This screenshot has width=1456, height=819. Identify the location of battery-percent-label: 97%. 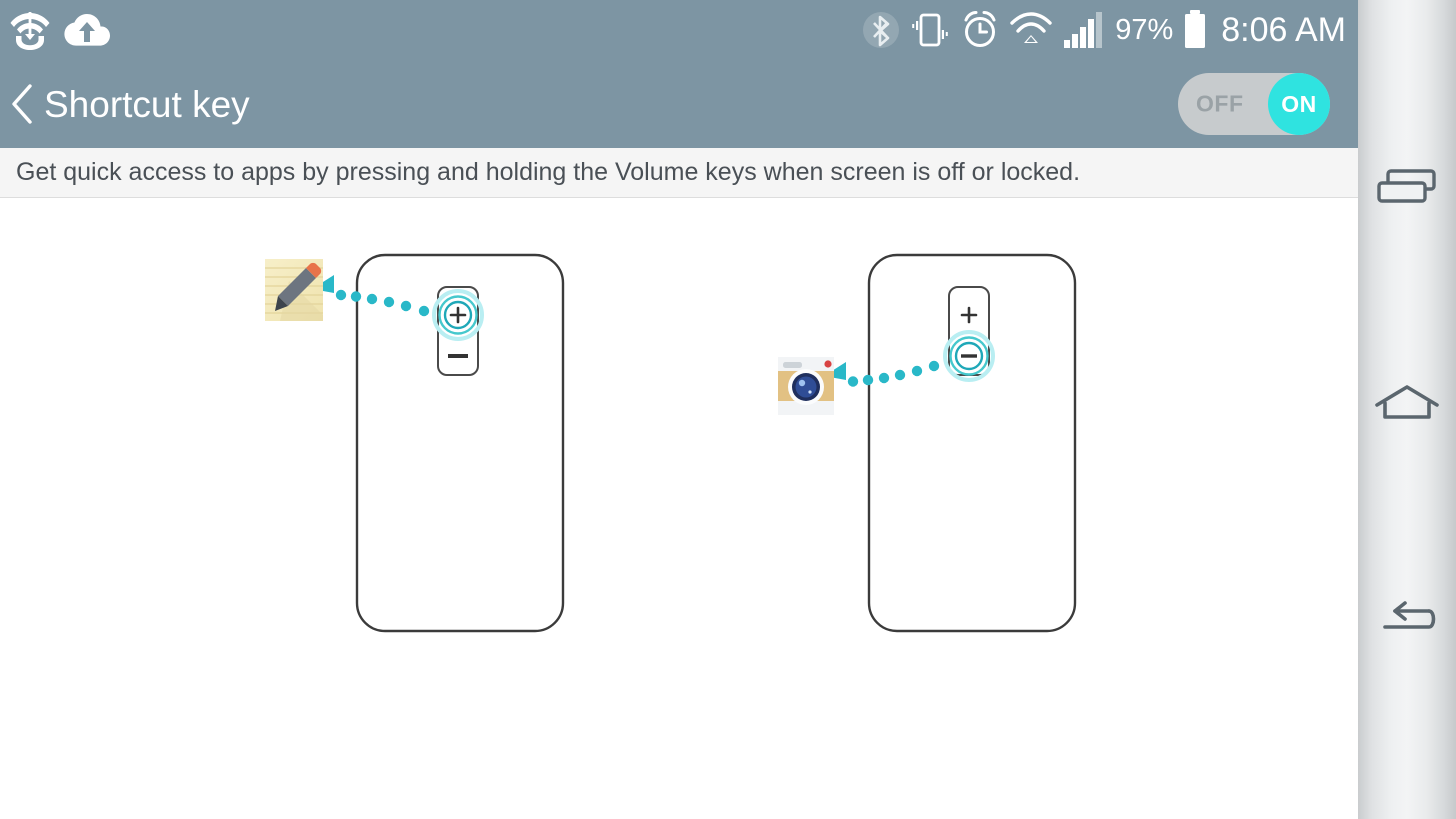
(1144, 29).